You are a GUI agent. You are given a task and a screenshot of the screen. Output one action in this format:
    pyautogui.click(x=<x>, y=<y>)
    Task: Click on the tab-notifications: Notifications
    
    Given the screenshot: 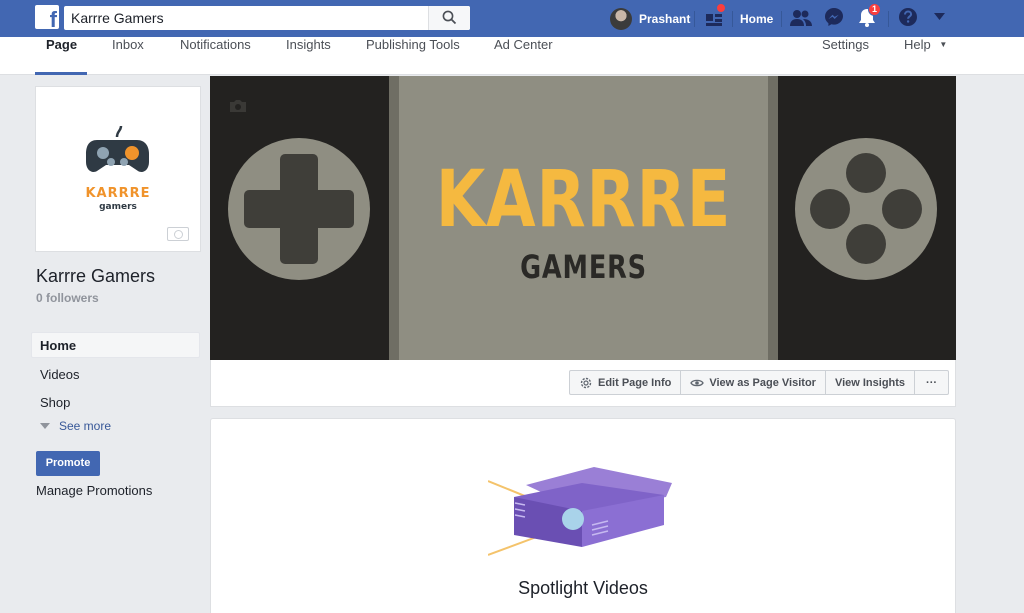 What is the action you would take?
    pyautogui.click(x=215, y=56)
    